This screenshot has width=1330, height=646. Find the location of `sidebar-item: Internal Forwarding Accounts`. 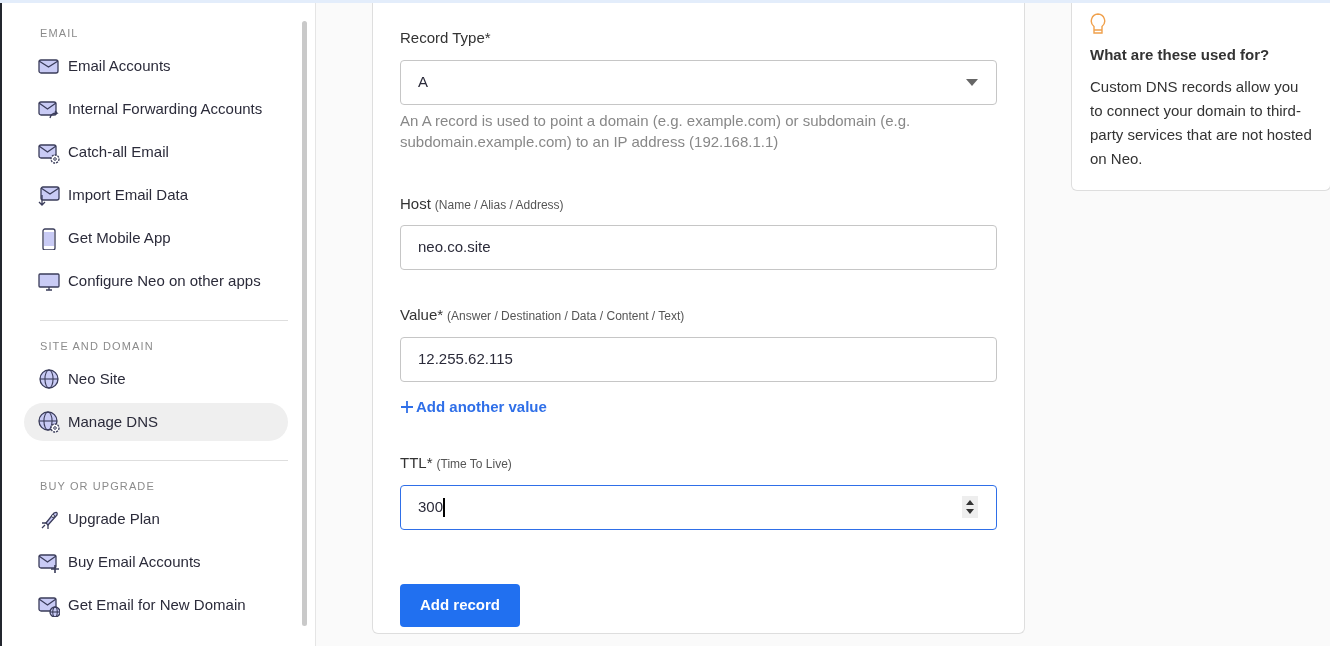

sidebar-item: Internal Forwarding Accounts is located at coordinates (156, 109).